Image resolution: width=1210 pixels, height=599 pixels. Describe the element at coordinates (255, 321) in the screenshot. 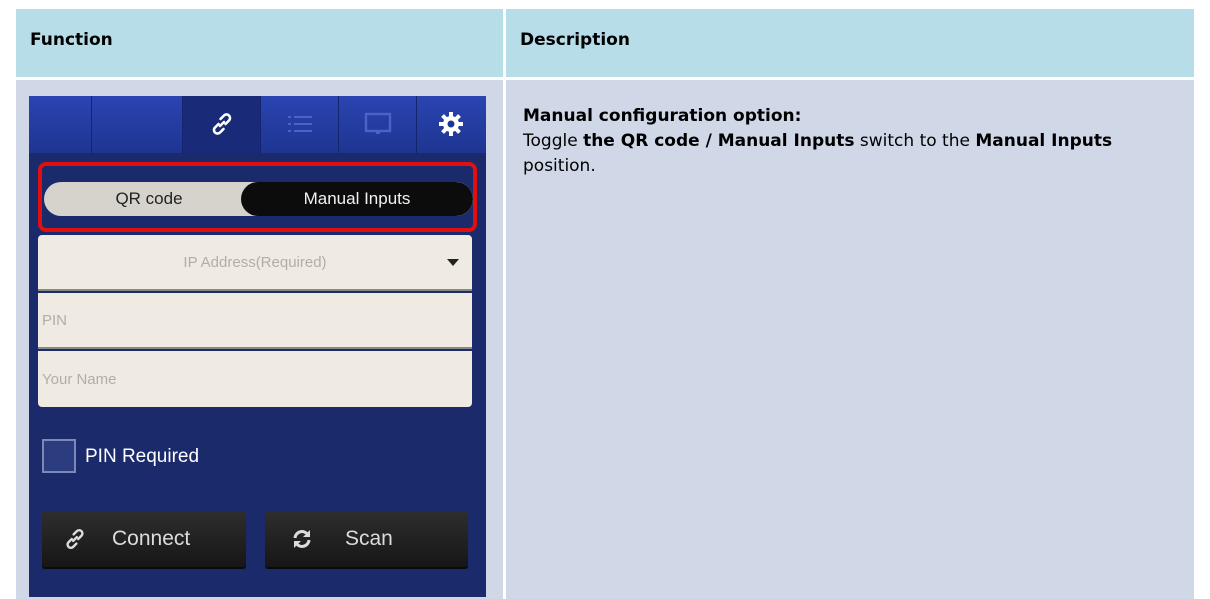

I see `pin-field: PIN` at that location.